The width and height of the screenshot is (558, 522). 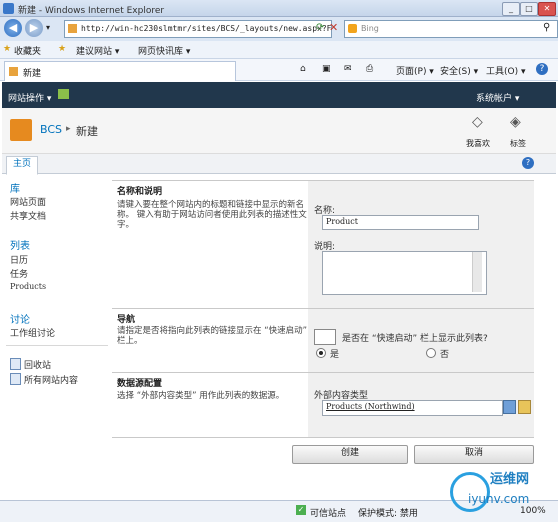 I want to click on page-menu: 页面(P) ▾, so click(x=415, y=70).